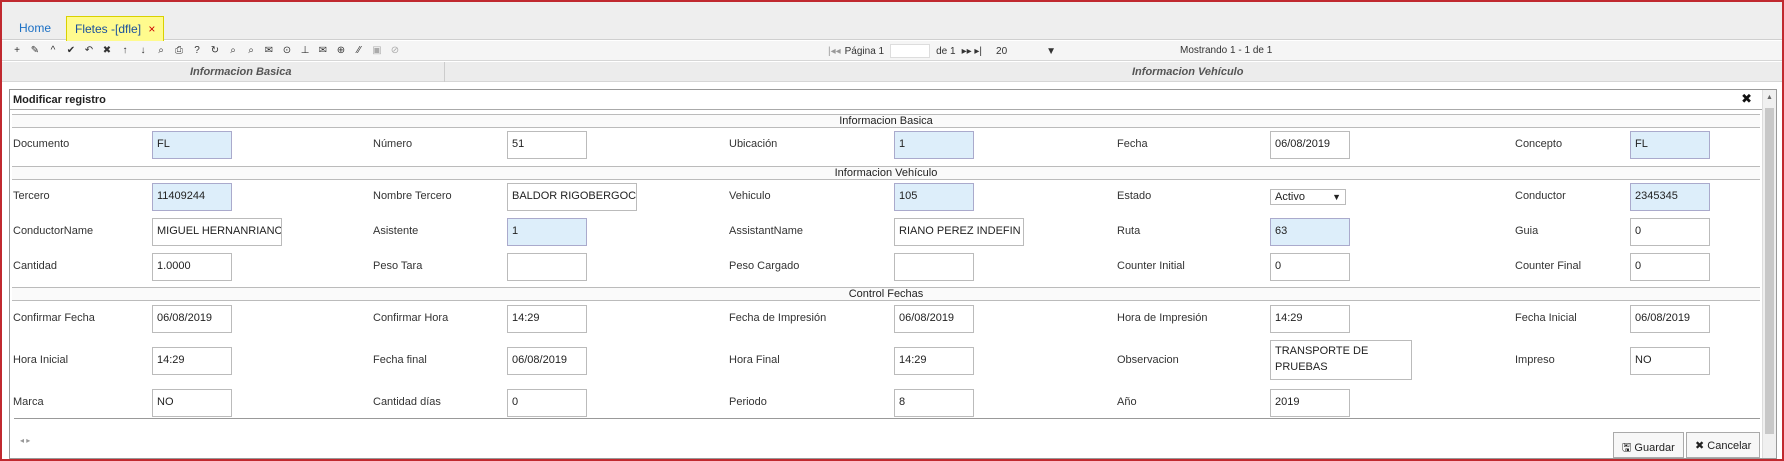 The width and height of the screenshot is (1784, 461). What do you see at coordinates (1670, 361) in the screenshot?
I see `impreso-field: NO` at bounding box center [1670, 361].